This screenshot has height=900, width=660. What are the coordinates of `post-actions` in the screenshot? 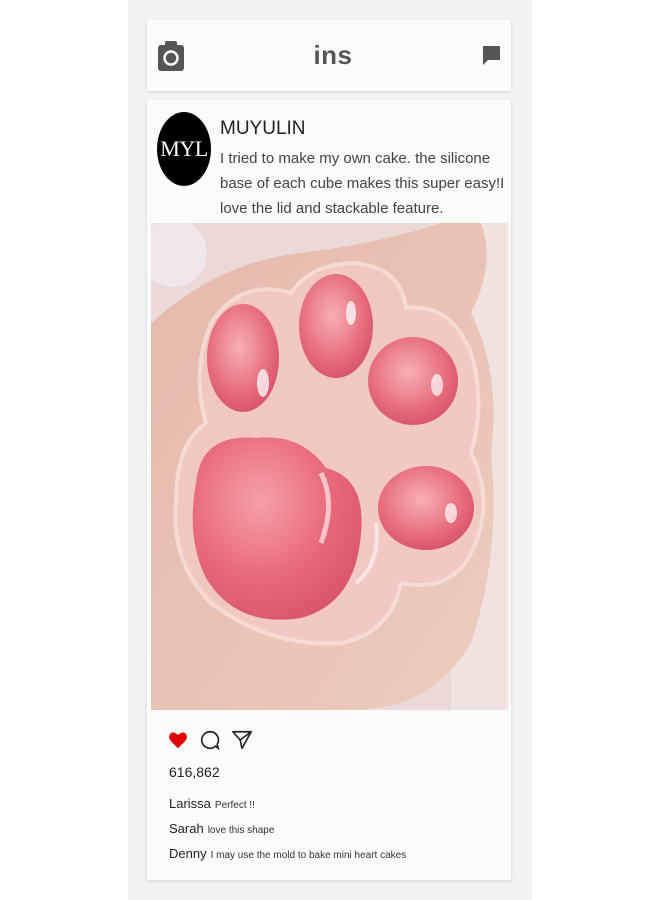 It's located at (210, 740).